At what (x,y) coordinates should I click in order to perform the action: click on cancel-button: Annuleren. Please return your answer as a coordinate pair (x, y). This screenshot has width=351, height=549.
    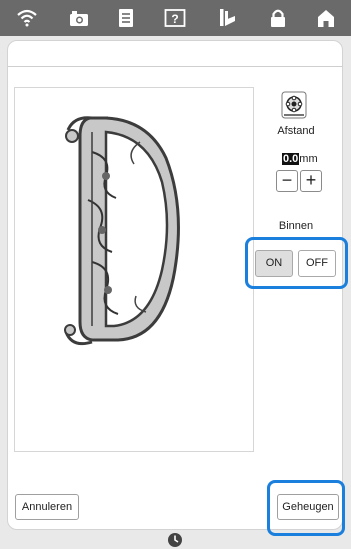
    Looking at the image, I should click on (47, 507).